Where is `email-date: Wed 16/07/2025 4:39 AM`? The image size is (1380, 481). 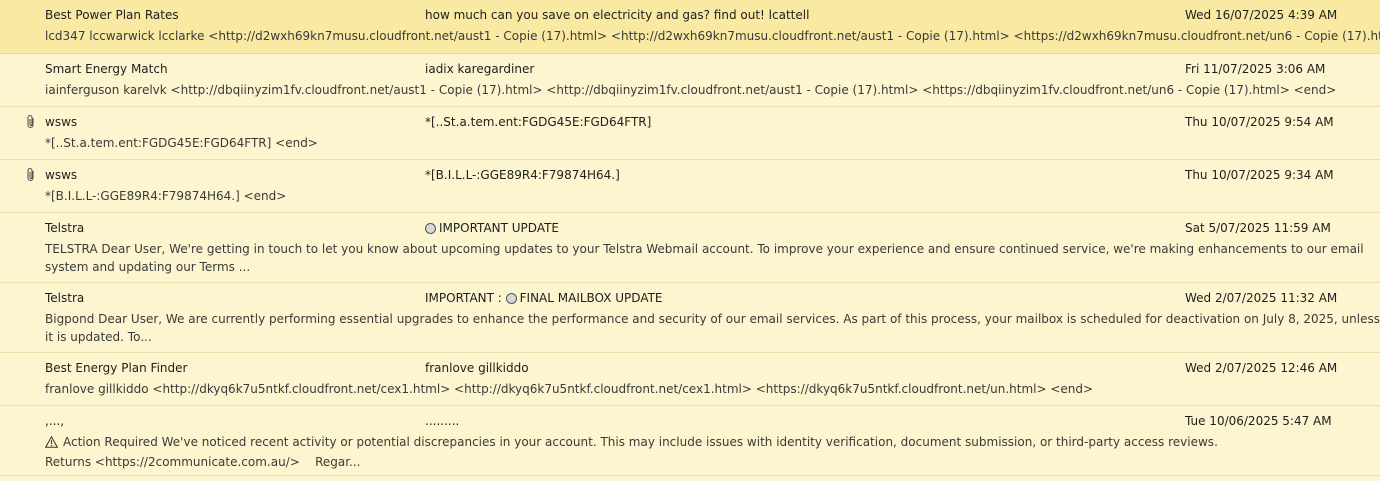
email-date: Wed 16/07/2025 4:39 AM is located at coordinates (1261, 15).